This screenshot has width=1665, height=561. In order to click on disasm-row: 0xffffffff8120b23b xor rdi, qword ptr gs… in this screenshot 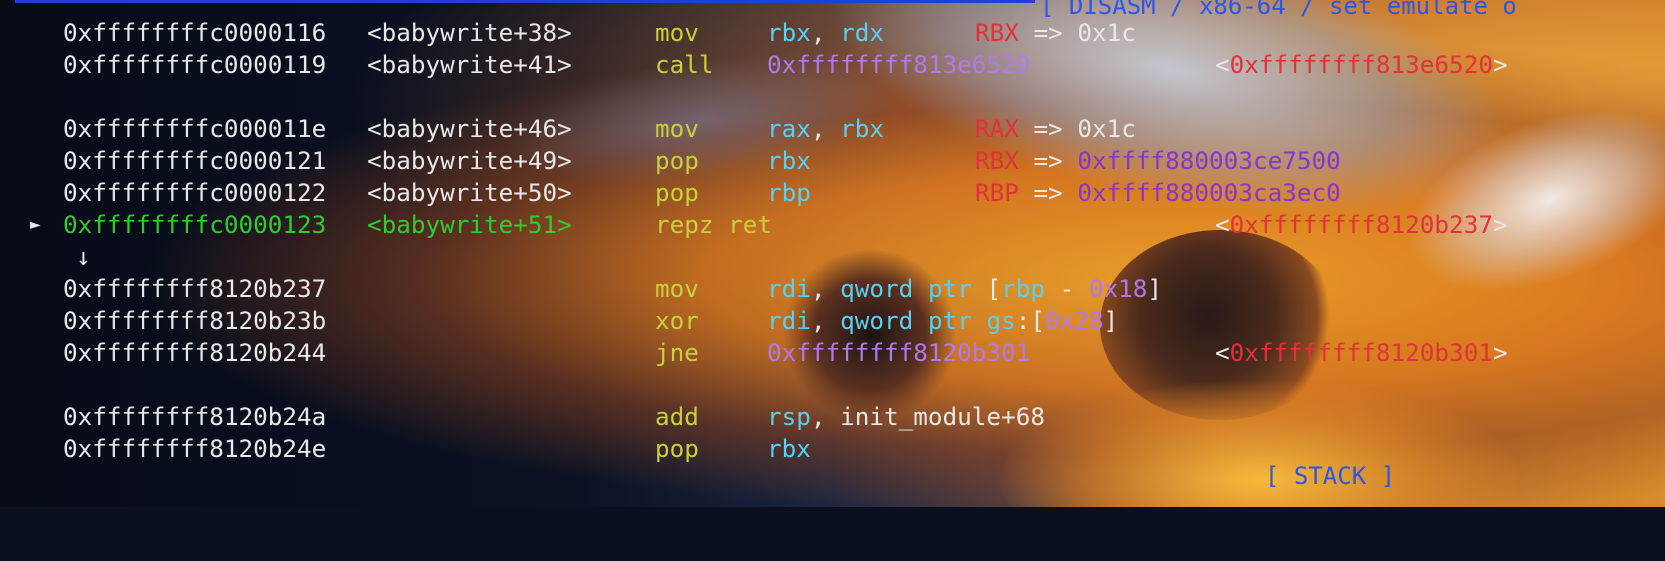, I will do `click(832, 321)`.